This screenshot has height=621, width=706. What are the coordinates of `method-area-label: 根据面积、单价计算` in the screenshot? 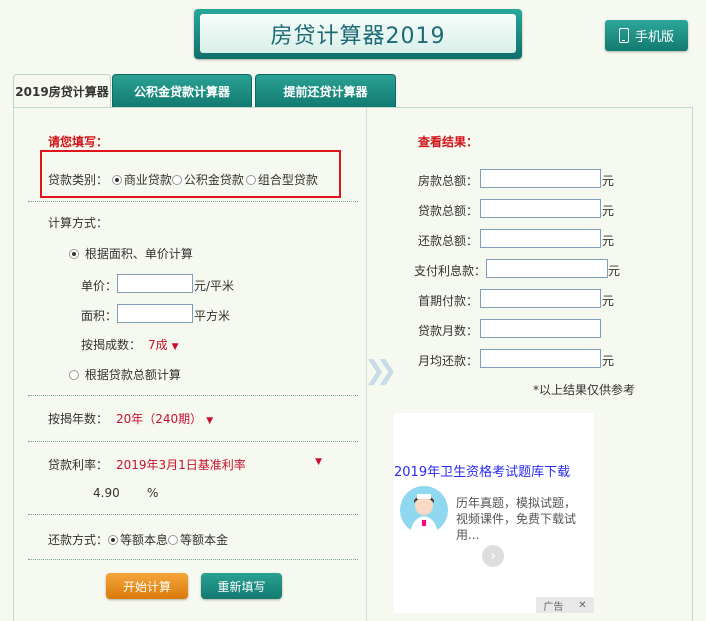 It's located at (138, 254).